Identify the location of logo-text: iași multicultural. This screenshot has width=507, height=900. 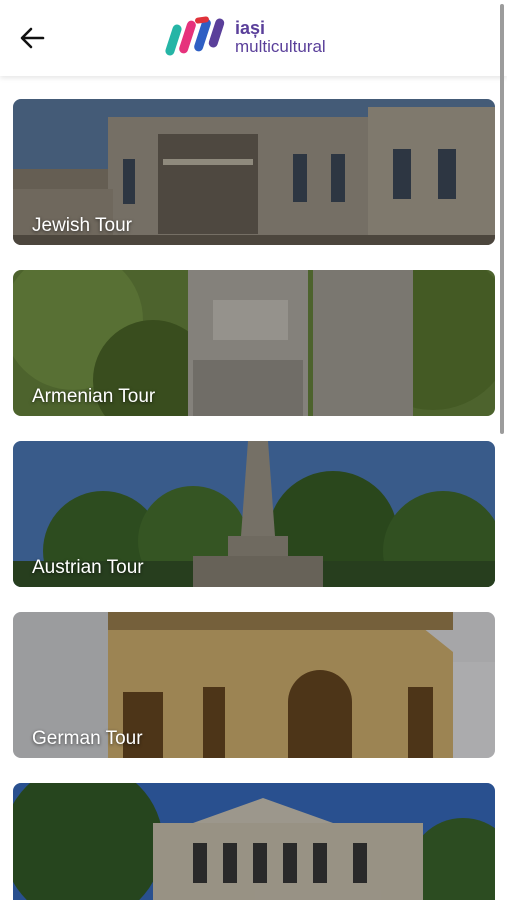
(280, 37).